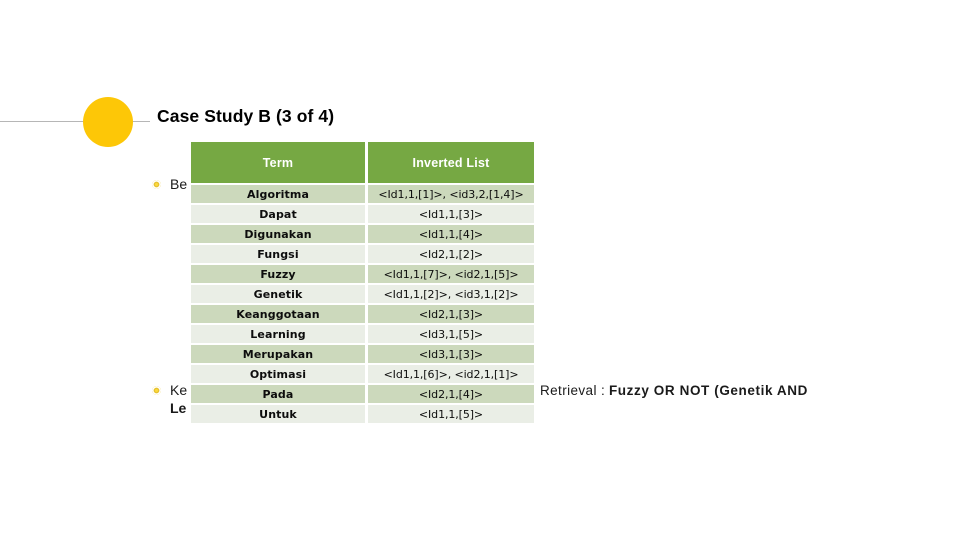  Describe the element at coordinates (278, 194) in the screenshot. I see `cell-term: Algoritma` at that location.